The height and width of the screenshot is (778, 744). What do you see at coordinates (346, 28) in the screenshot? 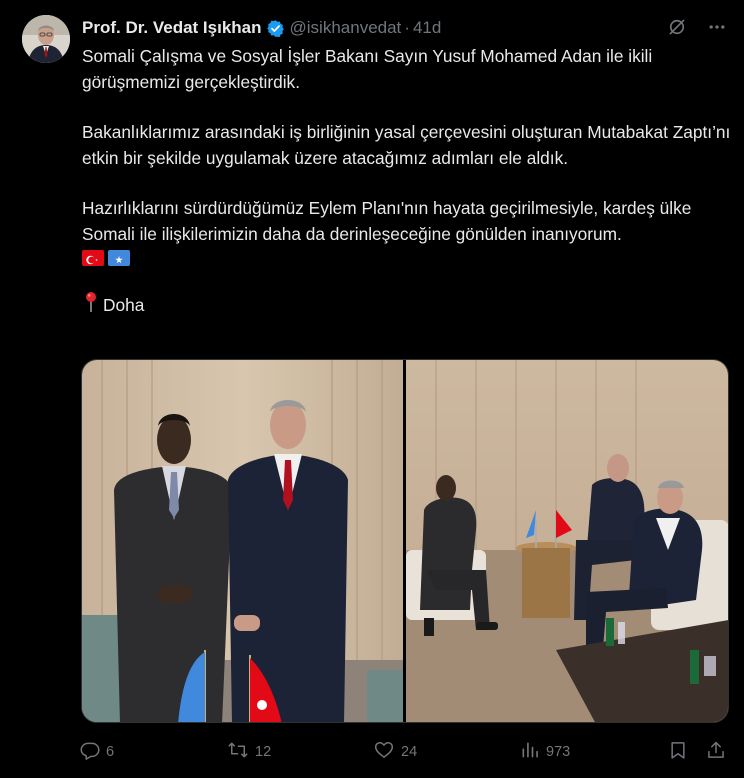
I see `author-handle: @isikhanvedat` at bounding box center [346, 28].